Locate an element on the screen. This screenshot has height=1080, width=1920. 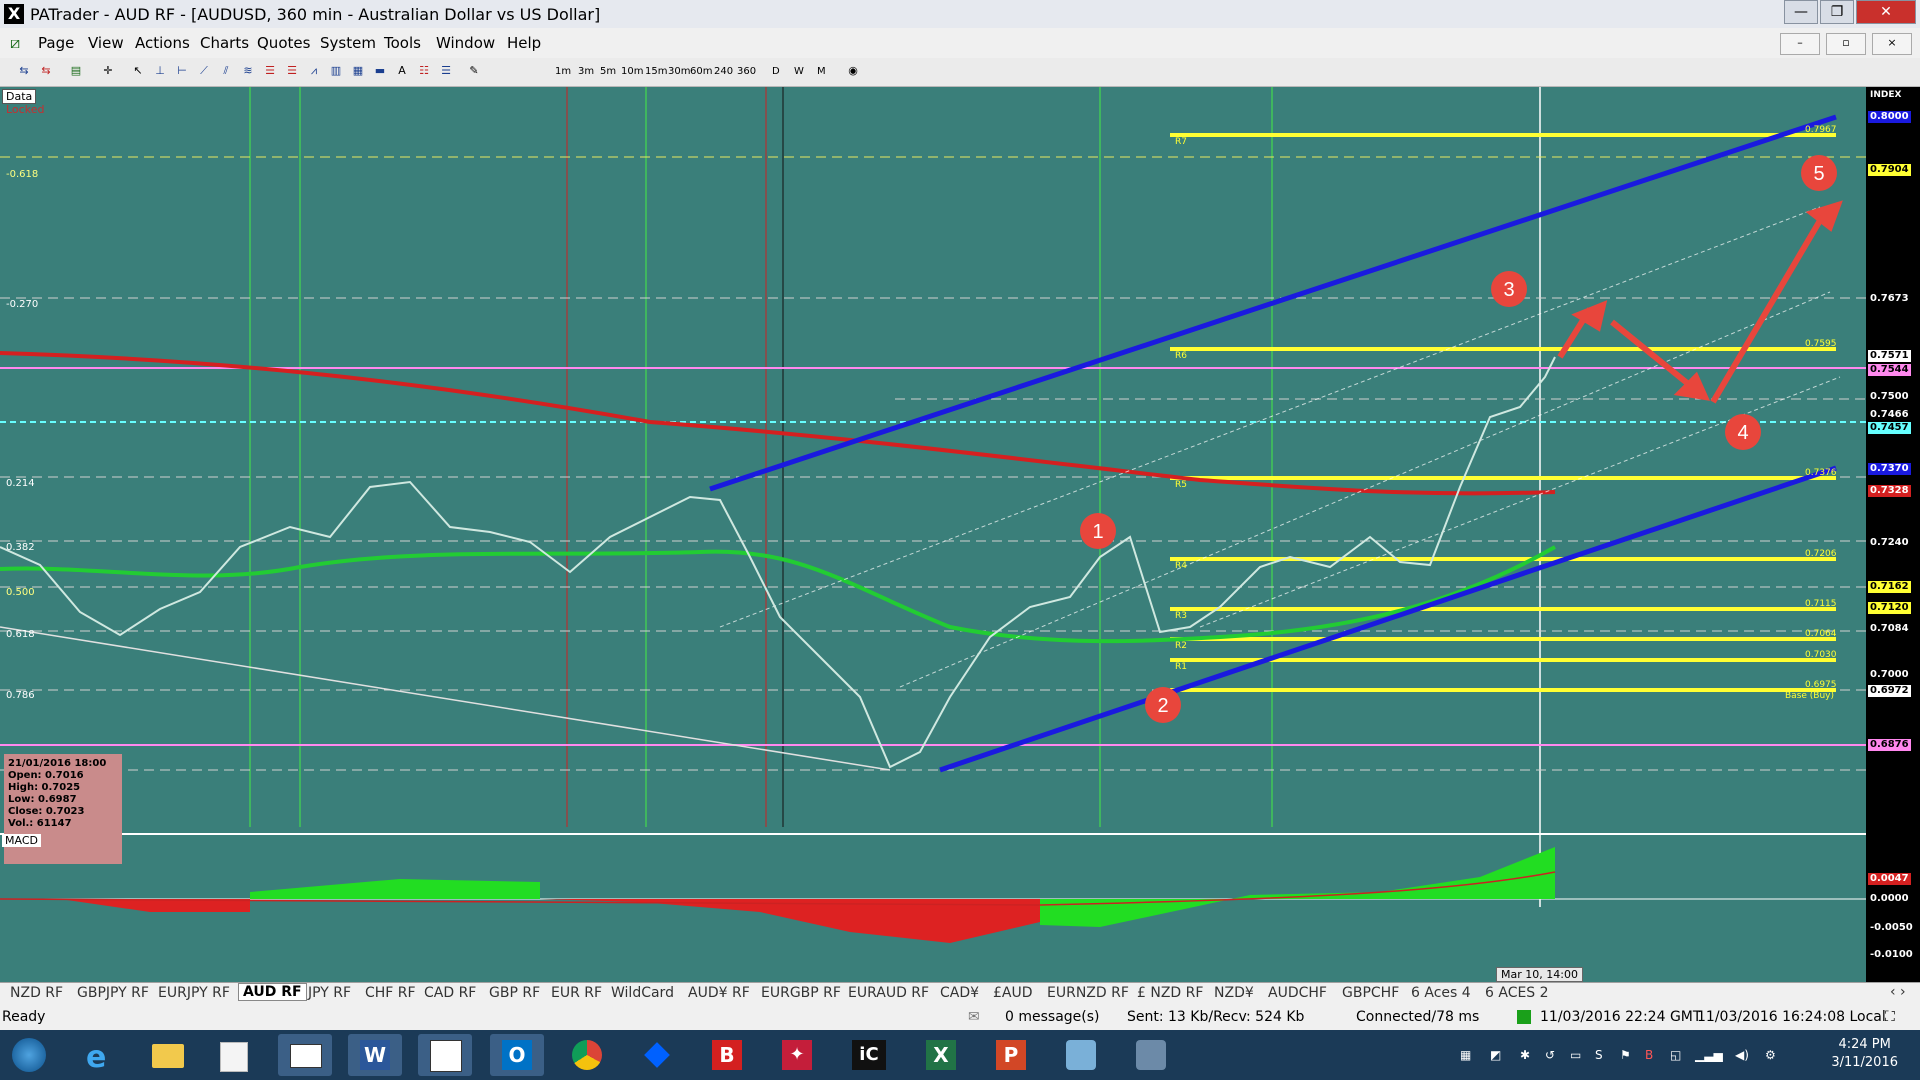
tab-audchf: AUDCHF is located at coordinates (1297, 993).